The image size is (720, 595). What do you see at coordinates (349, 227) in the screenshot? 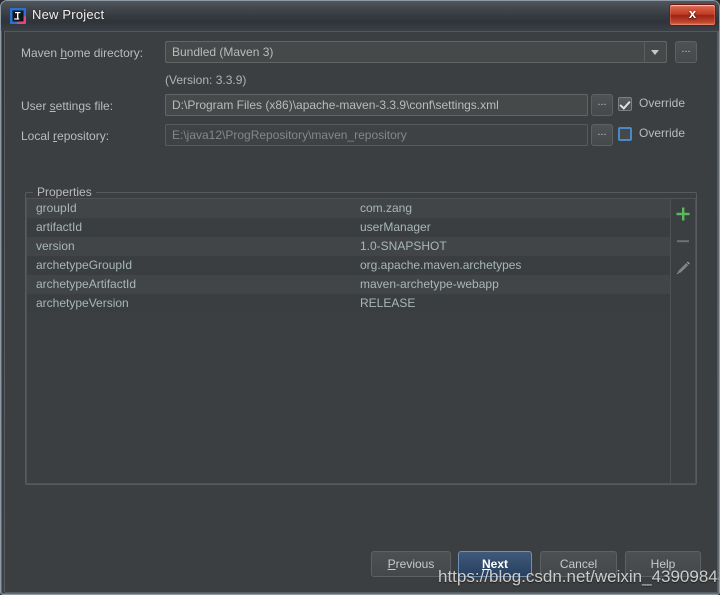
I see `table-row: artifactId userManager` at bounding box center [349, 227].